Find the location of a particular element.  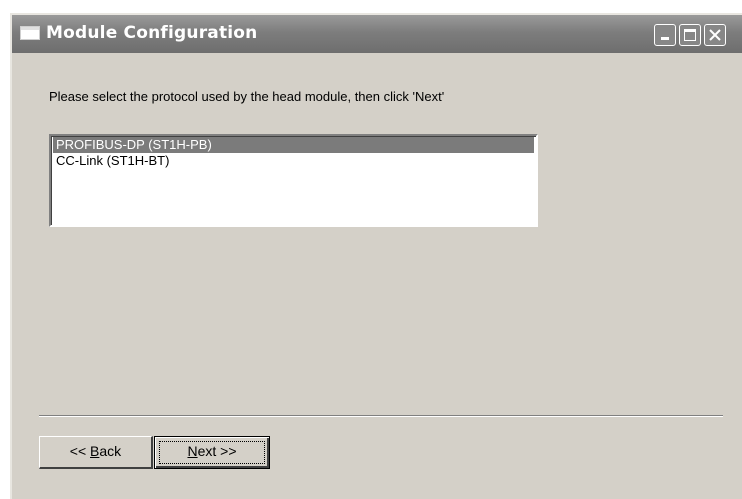

next-button: Next >> is located at coordinates (212, 452).